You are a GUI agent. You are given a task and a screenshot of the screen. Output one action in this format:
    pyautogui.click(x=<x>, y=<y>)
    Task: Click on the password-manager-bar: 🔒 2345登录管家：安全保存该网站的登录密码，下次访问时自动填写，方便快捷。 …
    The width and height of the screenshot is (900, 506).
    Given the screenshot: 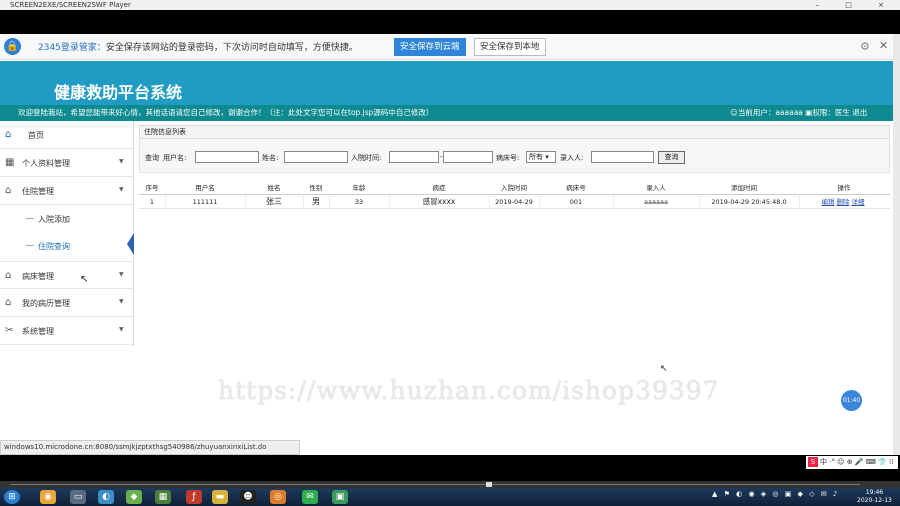 What is the action you would take?
    pyautogui.click(x=446, y=47)
    